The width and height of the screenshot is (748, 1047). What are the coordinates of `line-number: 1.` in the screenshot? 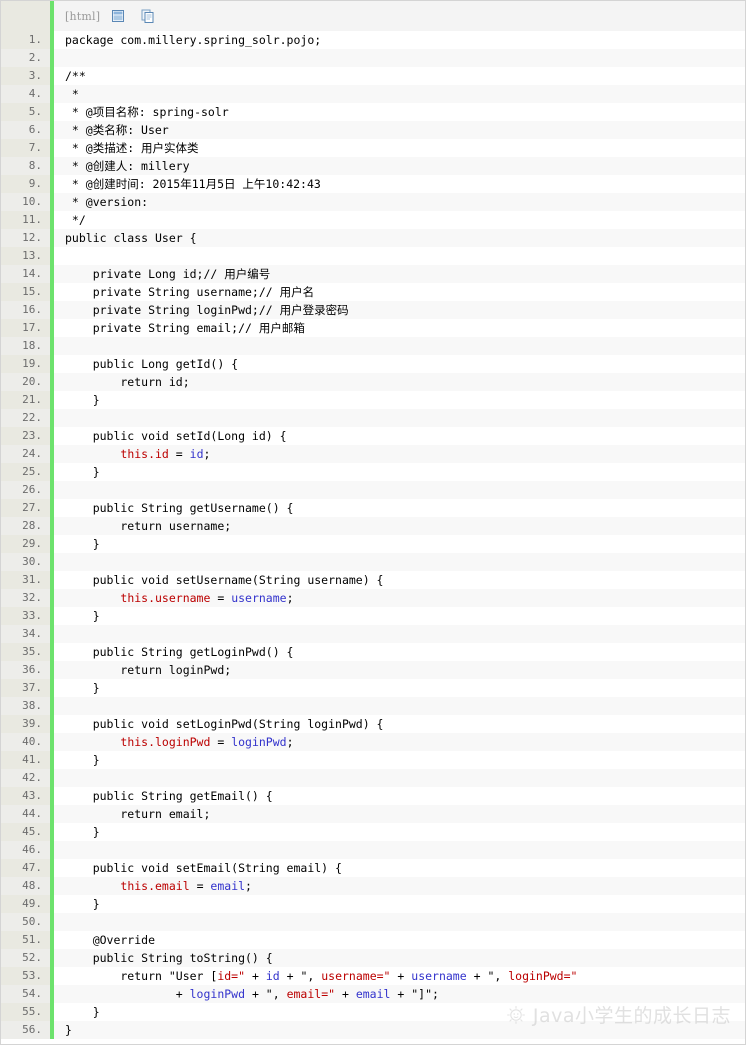 It's located at (35, 39).